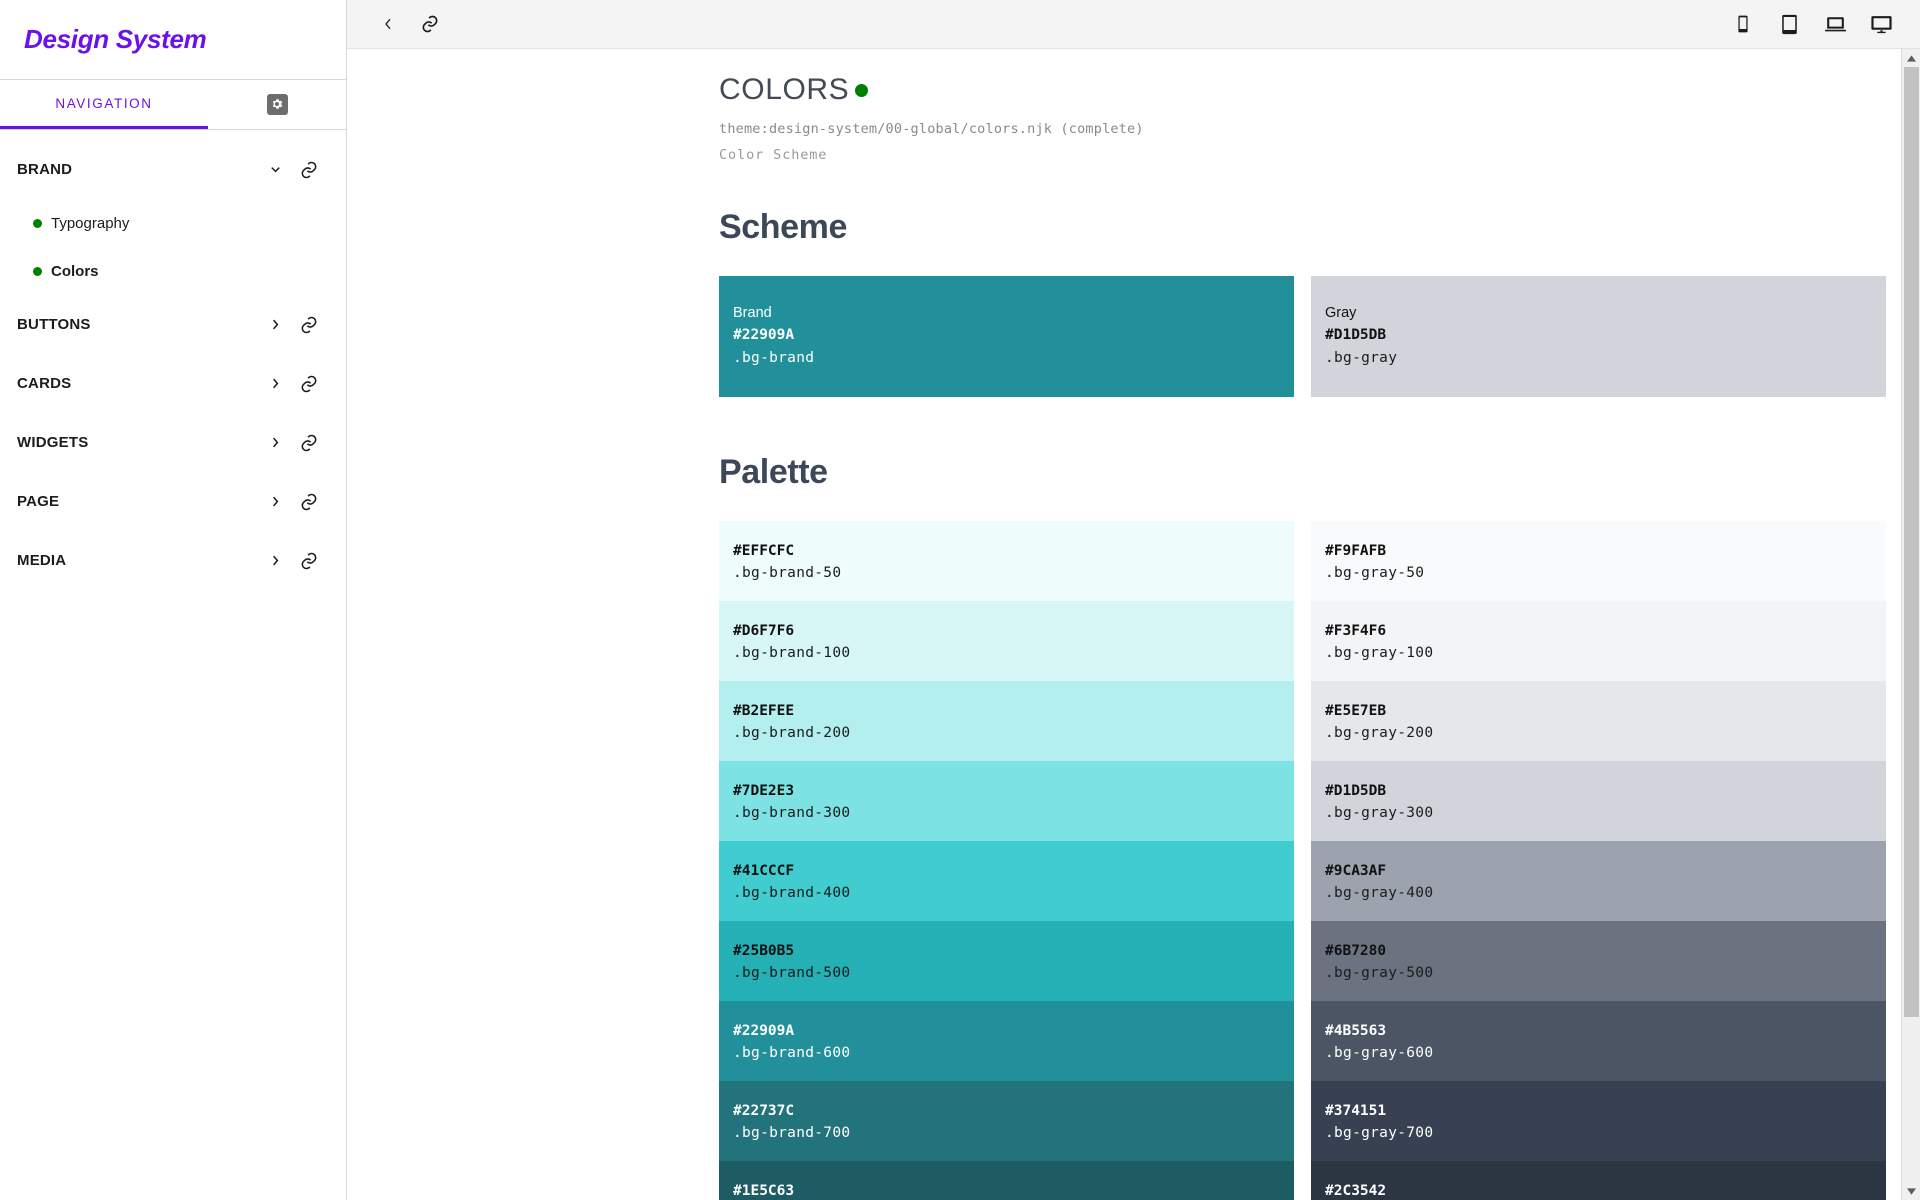 Image resolution: width=1920 pixels, height=1200 pixels. I want to click on back-button, so click(388, 24).